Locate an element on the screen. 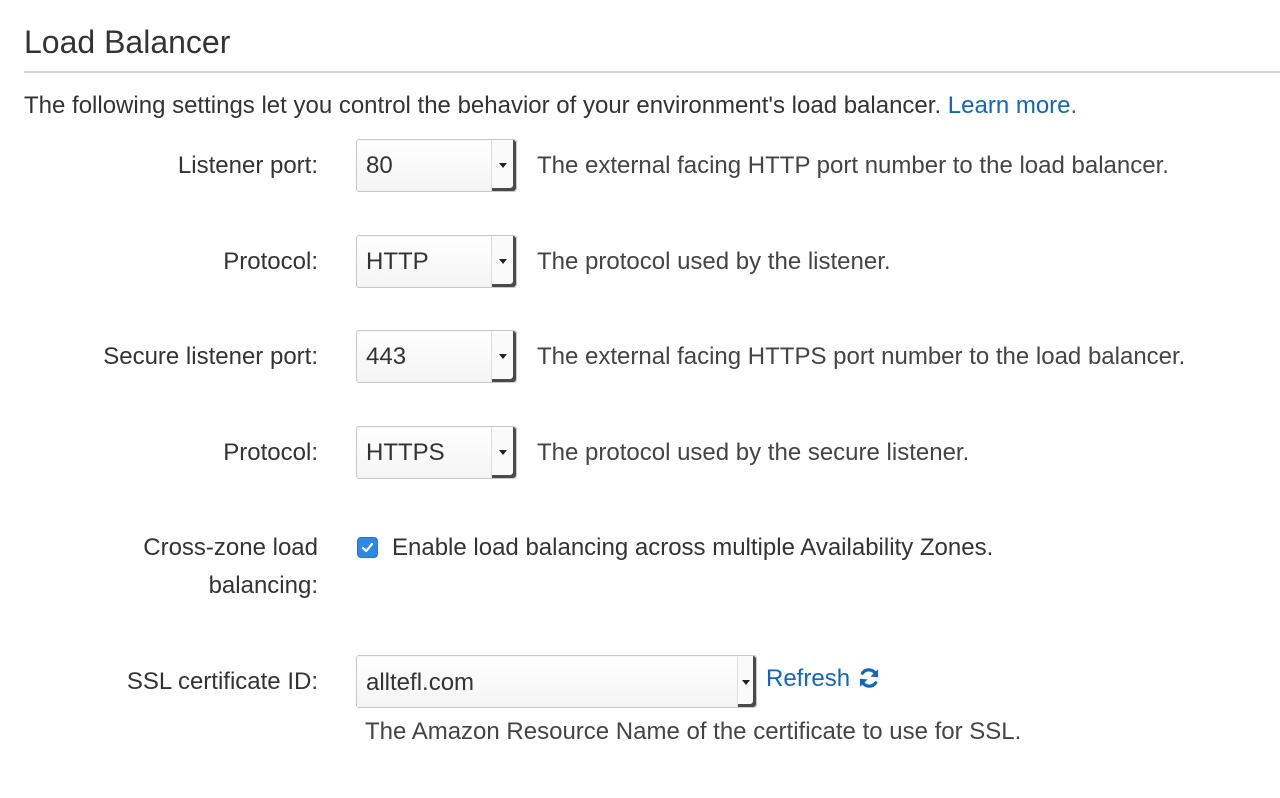 This screenshot has width=1280, height=798. cross-zone-checkbox is located at coordinates (367, 547).